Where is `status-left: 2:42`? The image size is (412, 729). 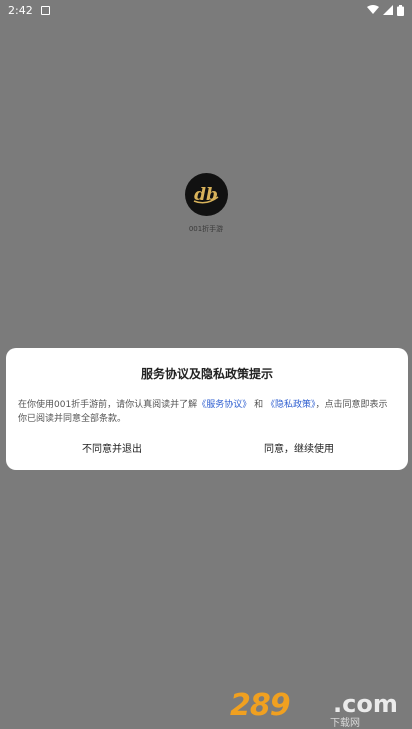
status-left: 2:42 is located at coordinates (29, 10).